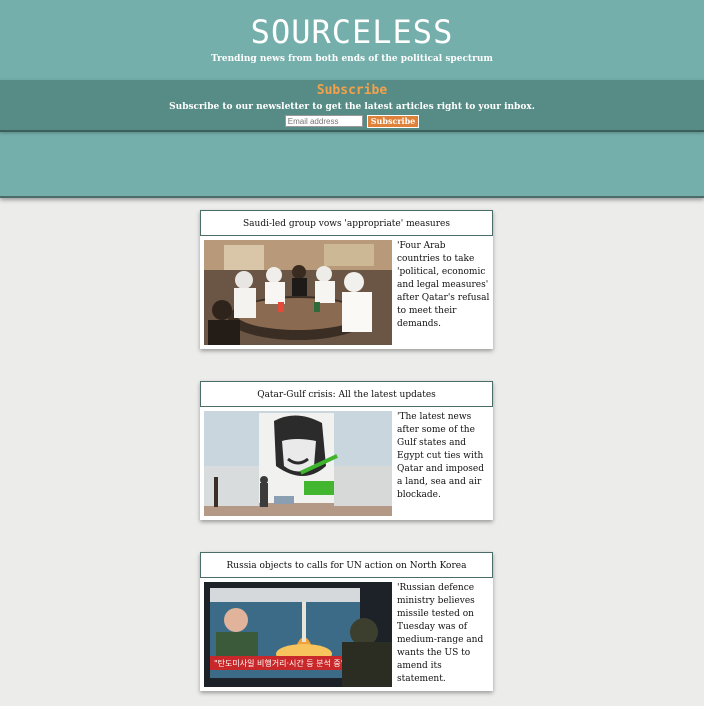 The image size is (704, 706). I want to click on article-image-mural, so click(298, 463).